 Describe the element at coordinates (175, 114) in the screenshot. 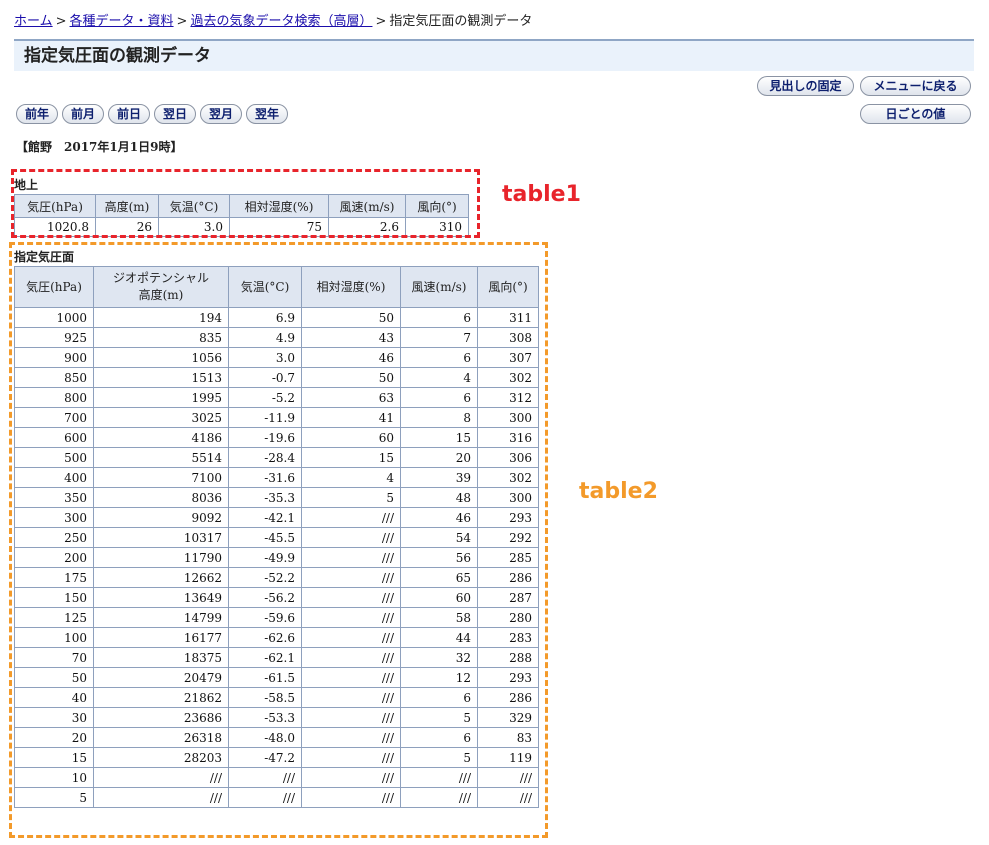

I see `next-day-button: 翌日` at that location.